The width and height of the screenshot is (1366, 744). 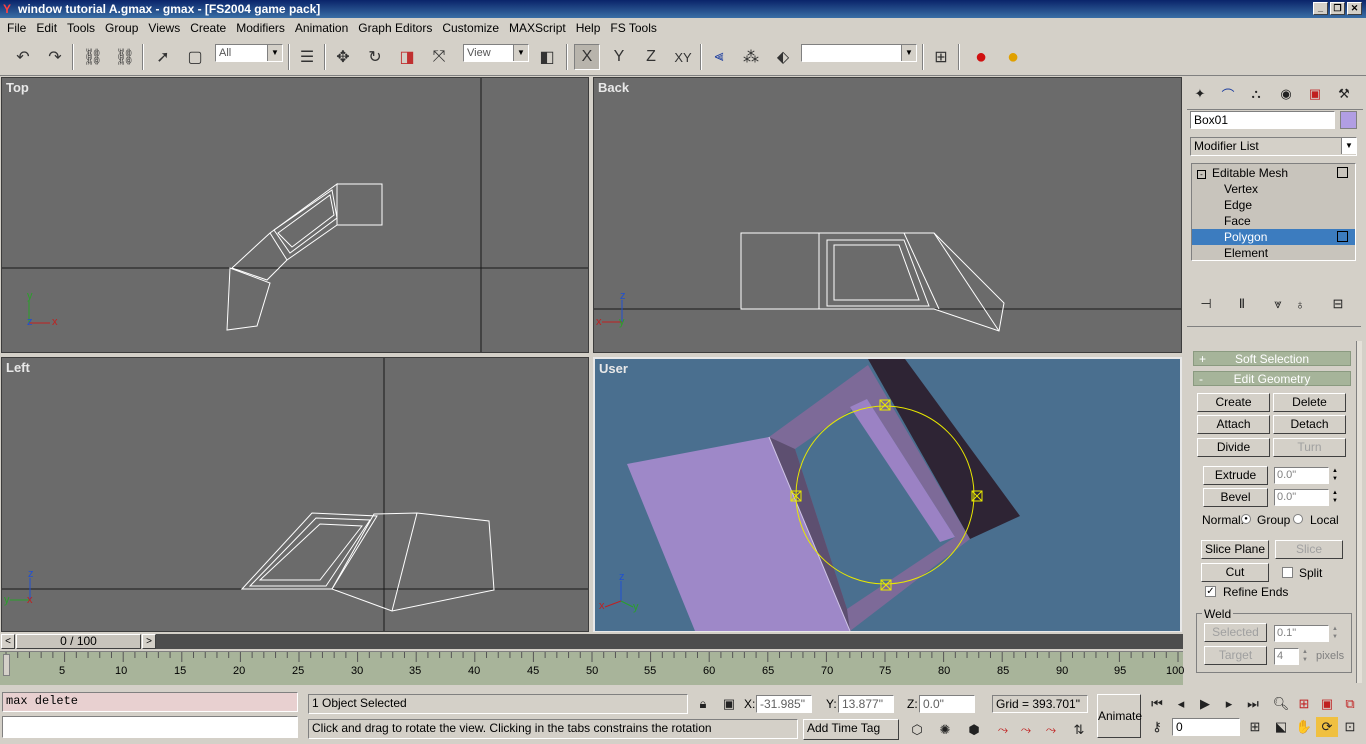 I want to click on use-pivot-center-icon: ◧, so click(x=547, y=57).